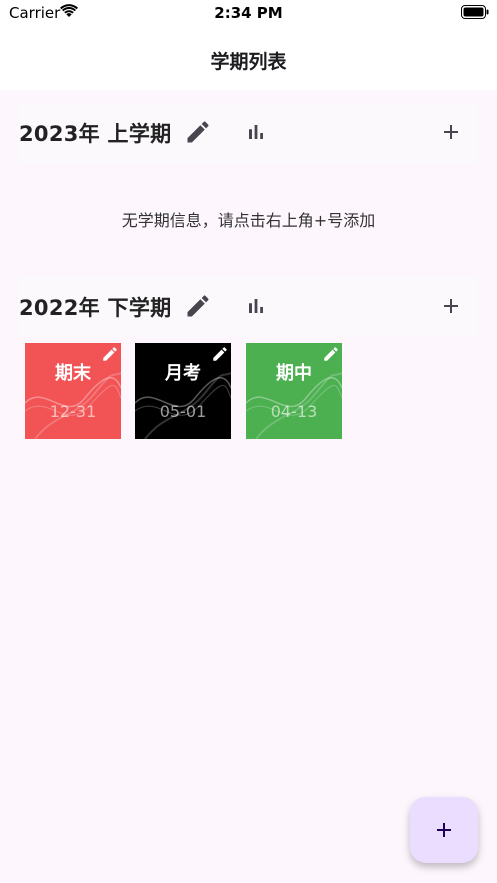 Image resolution: width=497 pixels, height=883 pixels. Describe the element at coordinates (294, 411) in the screenshot. I see `exam-date: 04-13` at that location.